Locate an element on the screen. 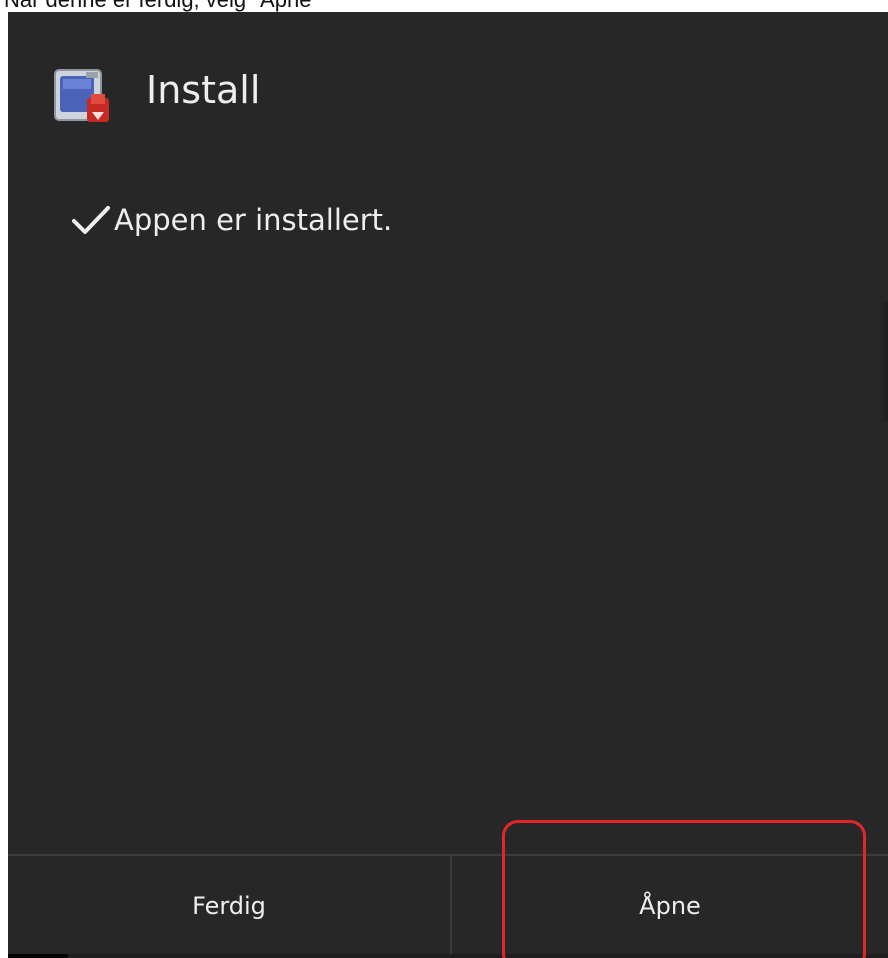 The height and width of the screenshot is (958, 888). navigation-bar-segment is located at coordinates (38, 956).